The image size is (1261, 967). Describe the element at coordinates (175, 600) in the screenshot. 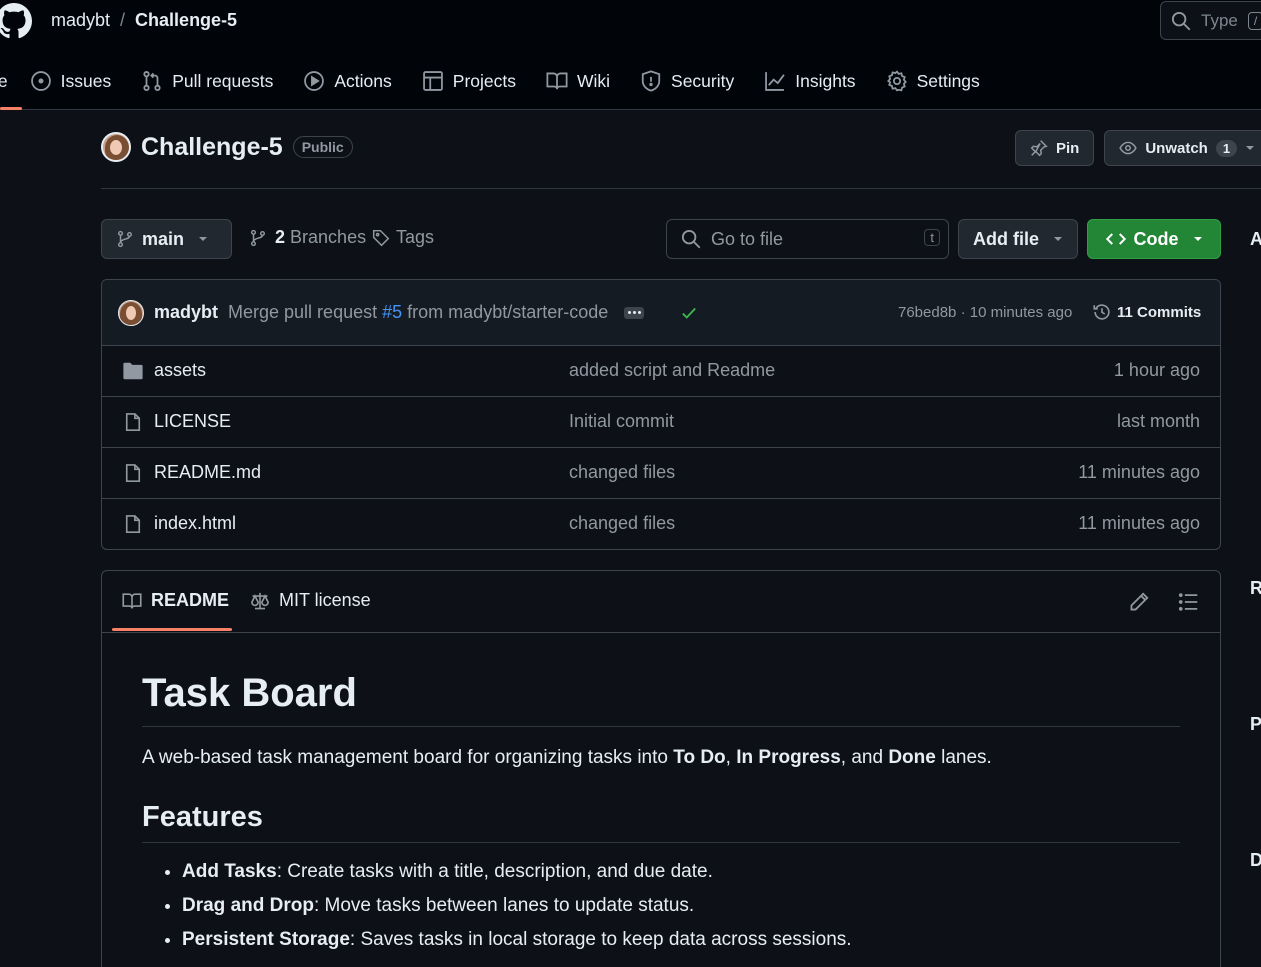

I see `tab-readme: README` at that location.